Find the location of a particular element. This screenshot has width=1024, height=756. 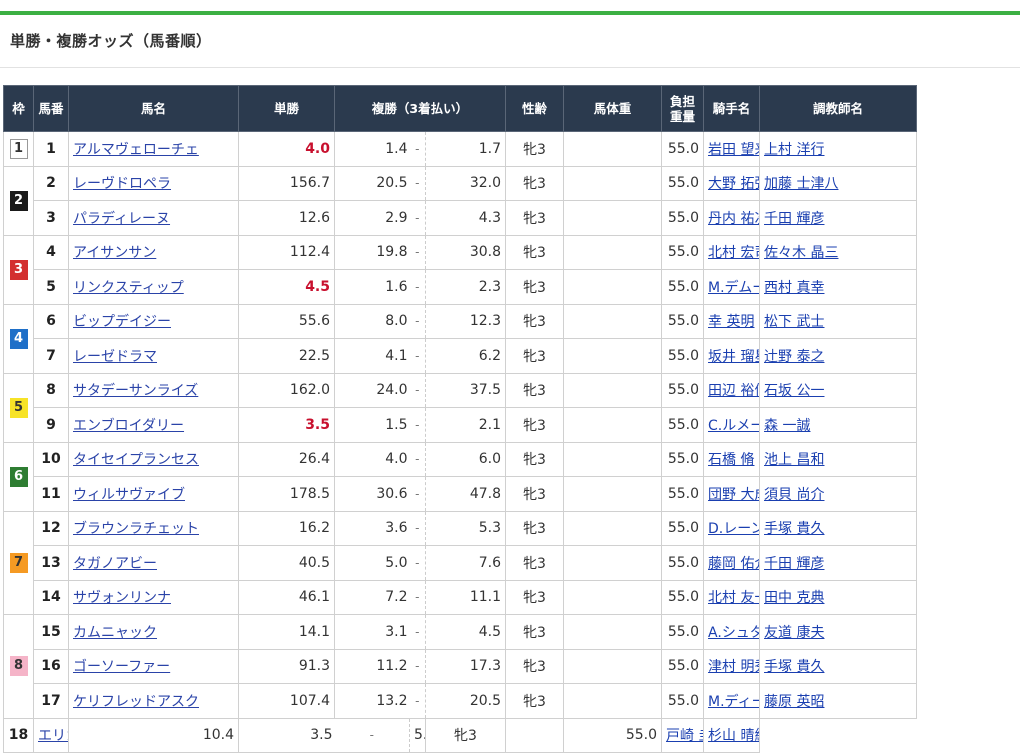

table-row: 11ウィルサヴァイブ 178.530.6-47.8牝3 55.0団野 大成須貝 尚介 is located at coordinates (512, 494).